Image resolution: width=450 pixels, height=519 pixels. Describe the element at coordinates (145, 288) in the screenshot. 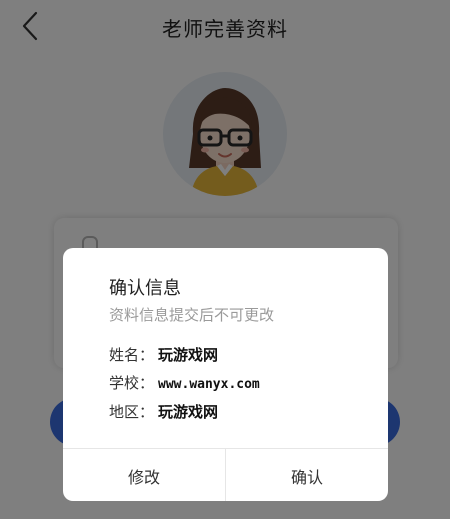

I see `dialog-title: 确认信息` at that location.